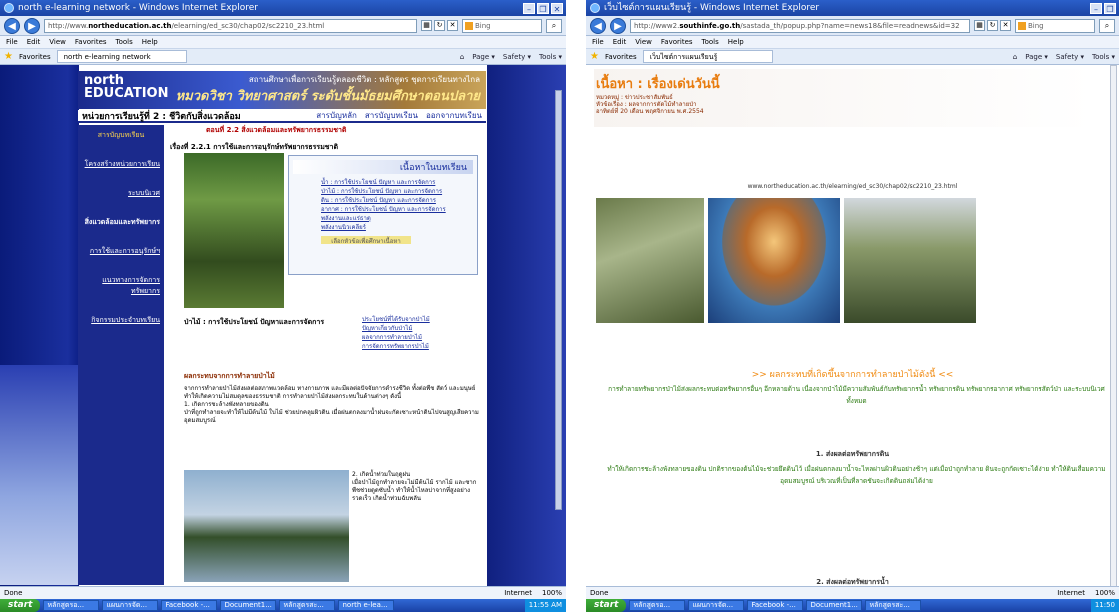 This screenshot has height=612, width=1119. What do you see at coordinates (397, 227) in the screenshot?
I see `content-link-nuclear: พลังงานนิวเคลียร์` at bounding box center [397, 227].